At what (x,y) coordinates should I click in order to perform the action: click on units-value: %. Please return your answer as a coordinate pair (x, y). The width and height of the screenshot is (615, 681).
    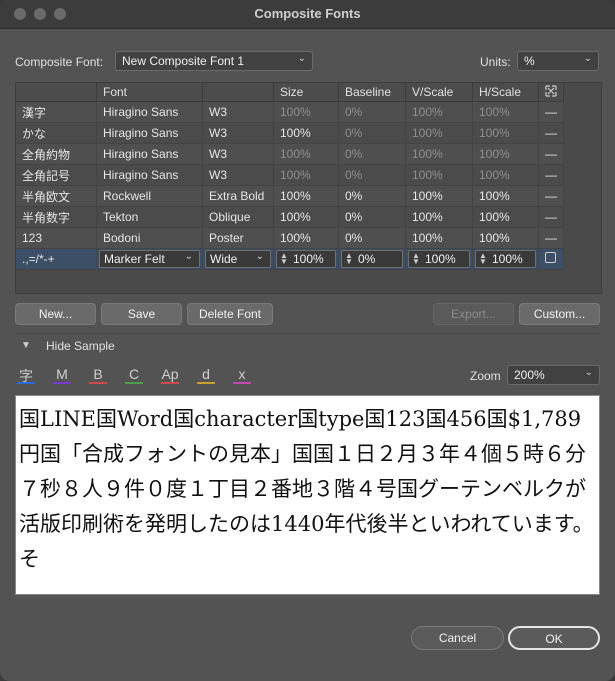
    Looking at the image, I should click on (529, 61).